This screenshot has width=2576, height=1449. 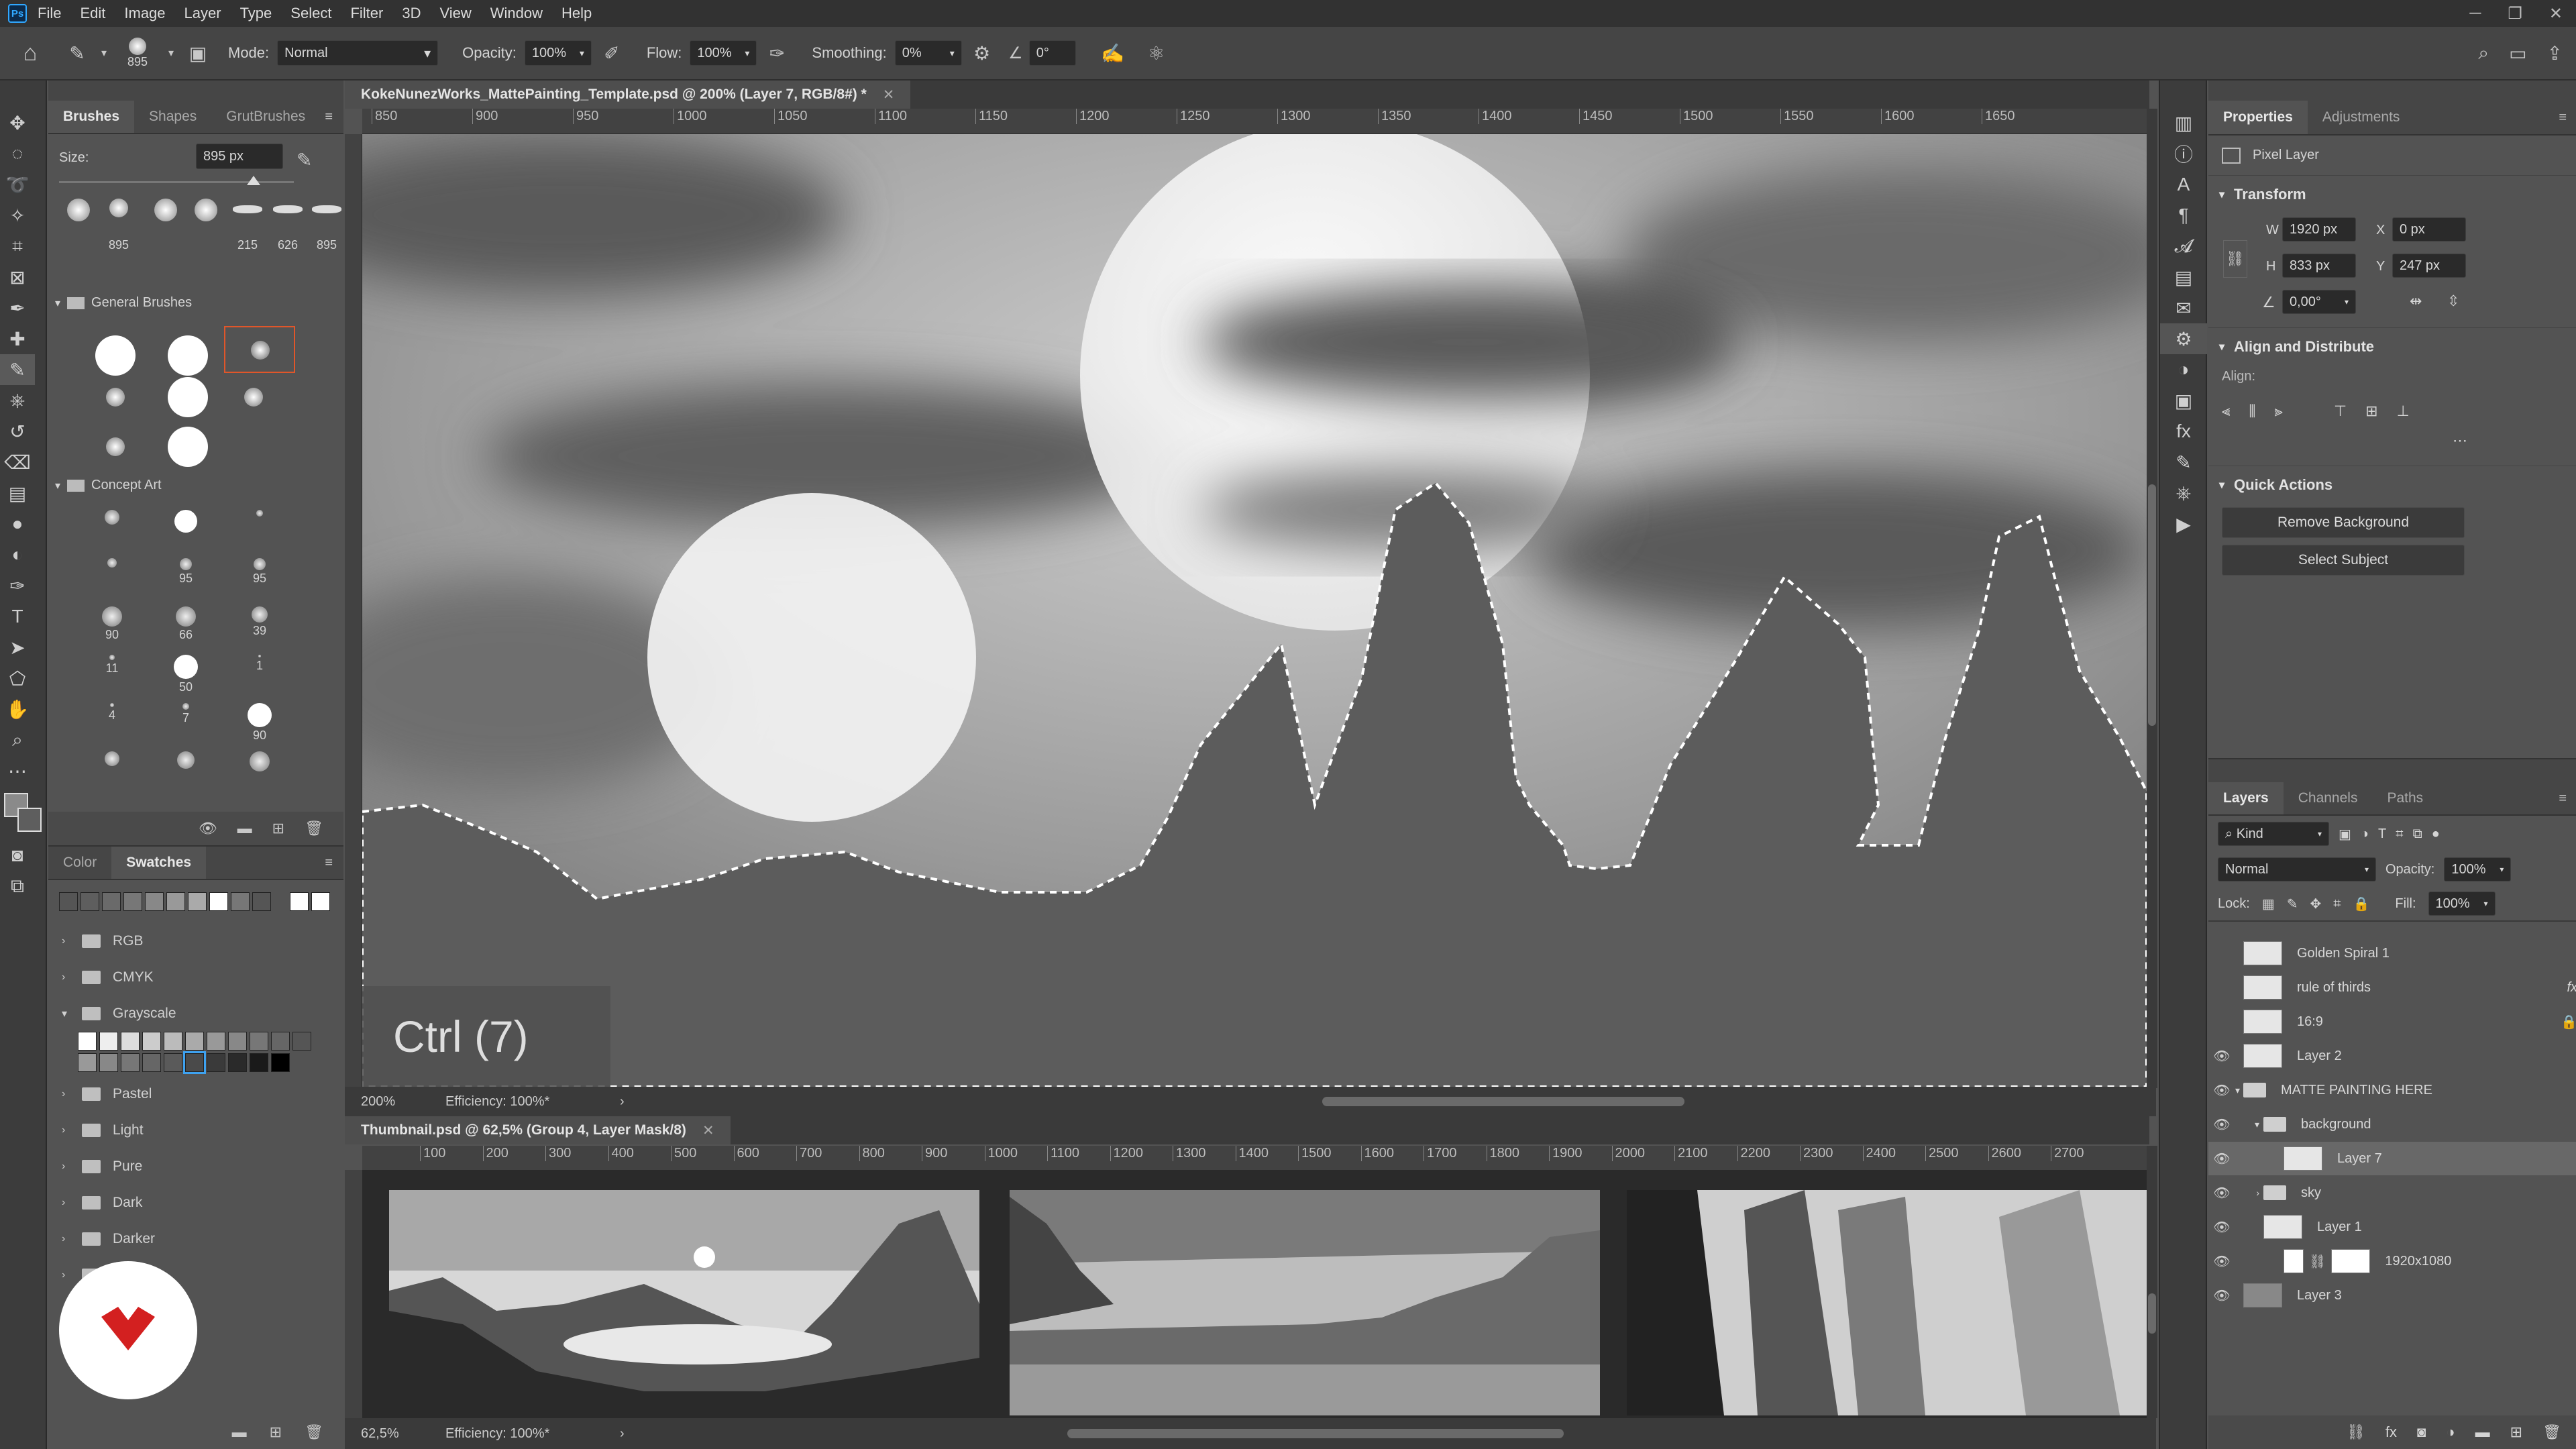 What do you see at coordinates (112, 727) in the screenshot?
I see `concept-brush: 4` at bounding box center [112, 727].